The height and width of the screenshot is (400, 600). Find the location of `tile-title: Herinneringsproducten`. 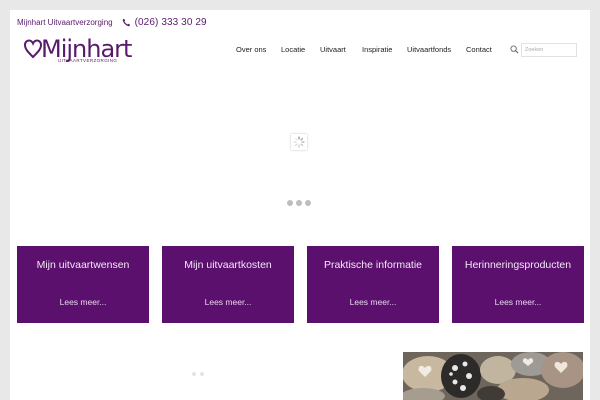

tile-title: Herinneringsproducten is located at coordinates (518, 265).